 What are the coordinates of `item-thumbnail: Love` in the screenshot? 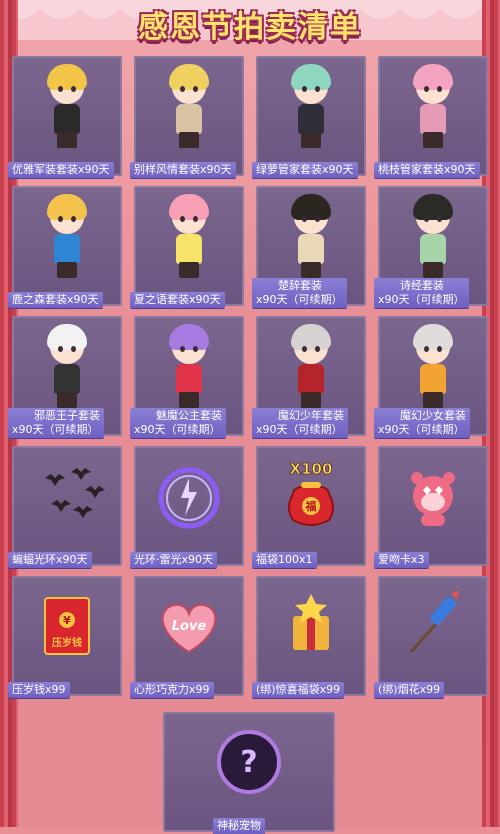 It's located at (189, 626).